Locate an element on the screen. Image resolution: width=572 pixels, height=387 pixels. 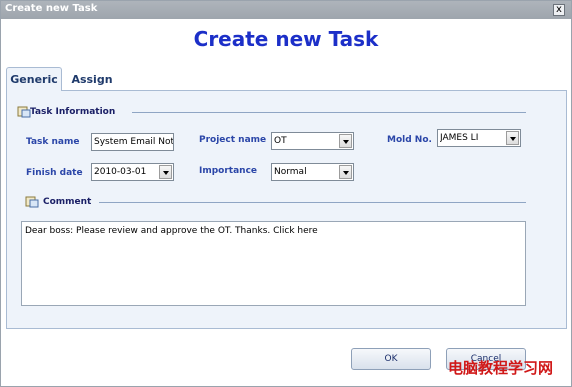
importance-value: Normal is located at coordinates (290, 172).